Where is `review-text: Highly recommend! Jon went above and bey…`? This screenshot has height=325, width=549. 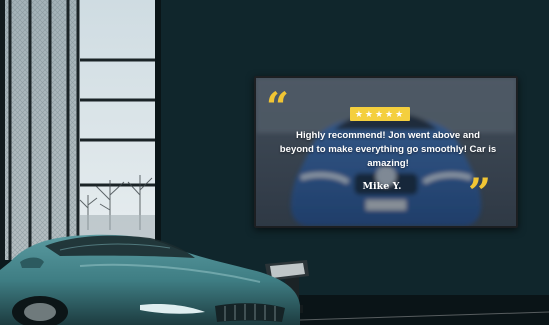 review-text: Highly recommend! Jon went above and bey… is located at coordinates (388, 149).